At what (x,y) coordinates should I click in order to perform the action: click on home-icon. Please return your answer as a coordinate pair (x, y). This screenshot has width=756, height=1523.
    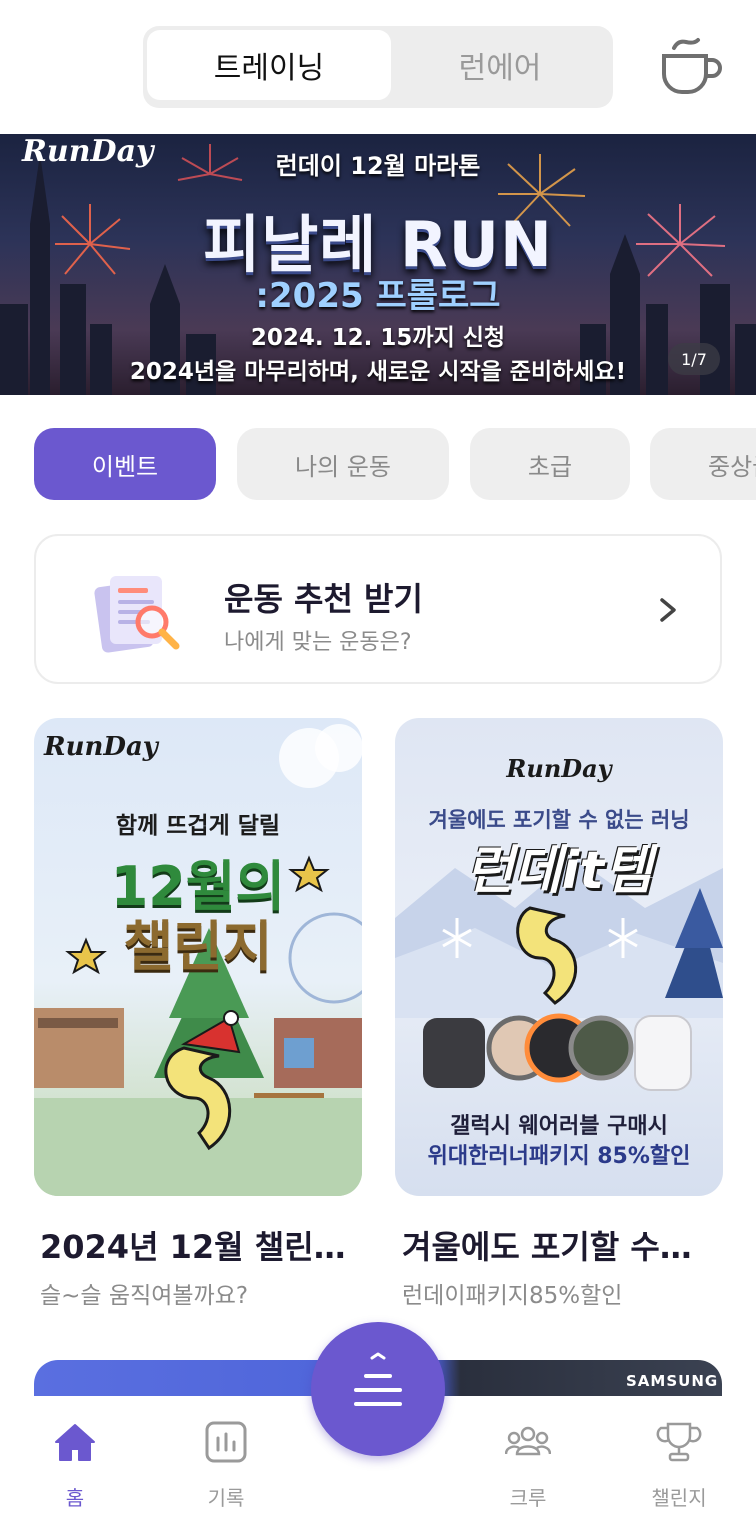
    Looking at the image, I should click on (75, 1442).